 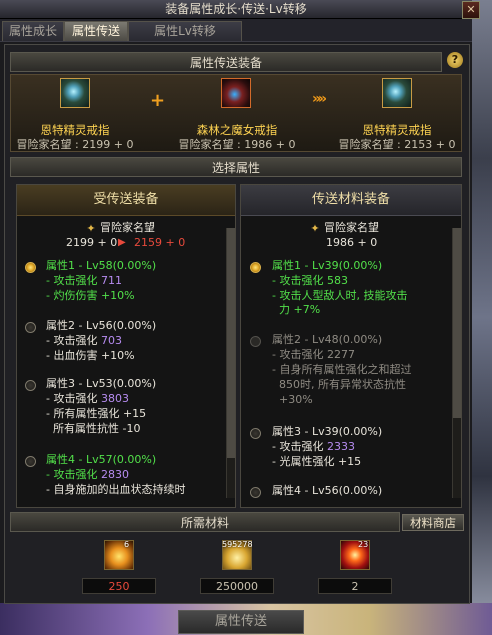 What do you see at coordinates (116, 489) in the screenshot?
I see `left-attribute-4-line-2: - 自身施加的出血状态持续时` at bounding box center [116, 489].